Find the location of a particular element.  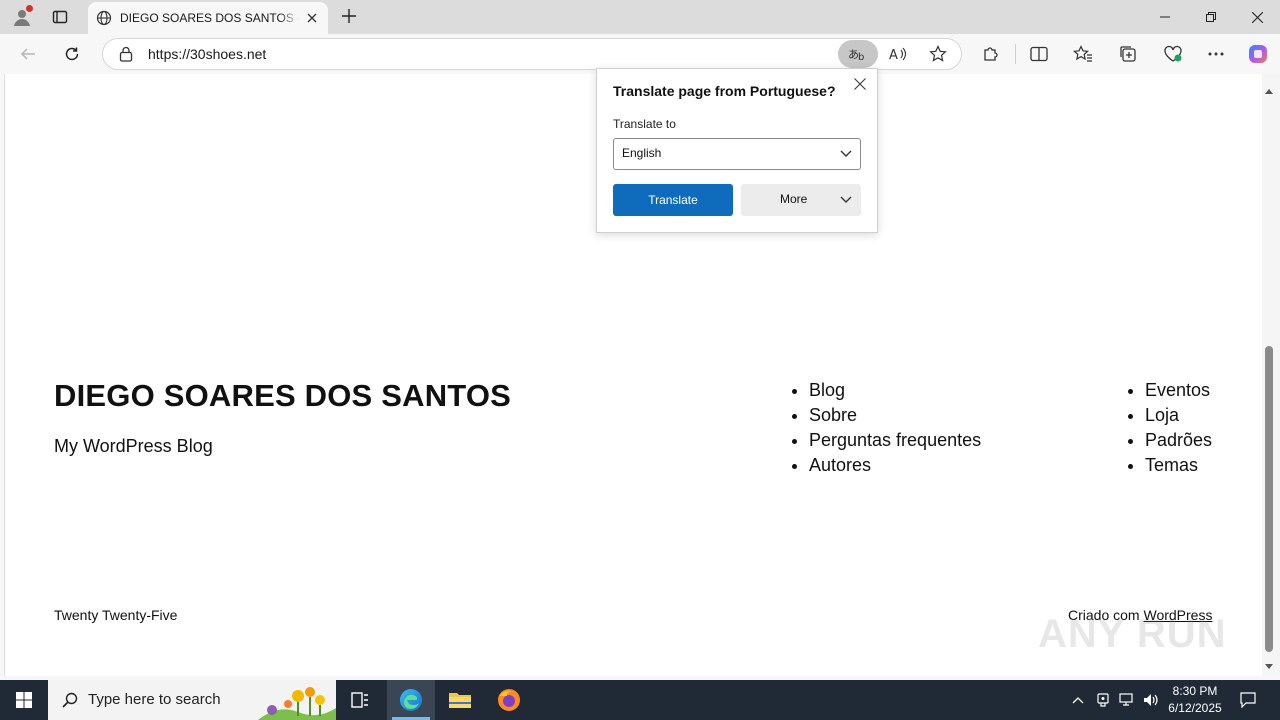

nav-link-autores: Autores is located at coordinates (895, 465).